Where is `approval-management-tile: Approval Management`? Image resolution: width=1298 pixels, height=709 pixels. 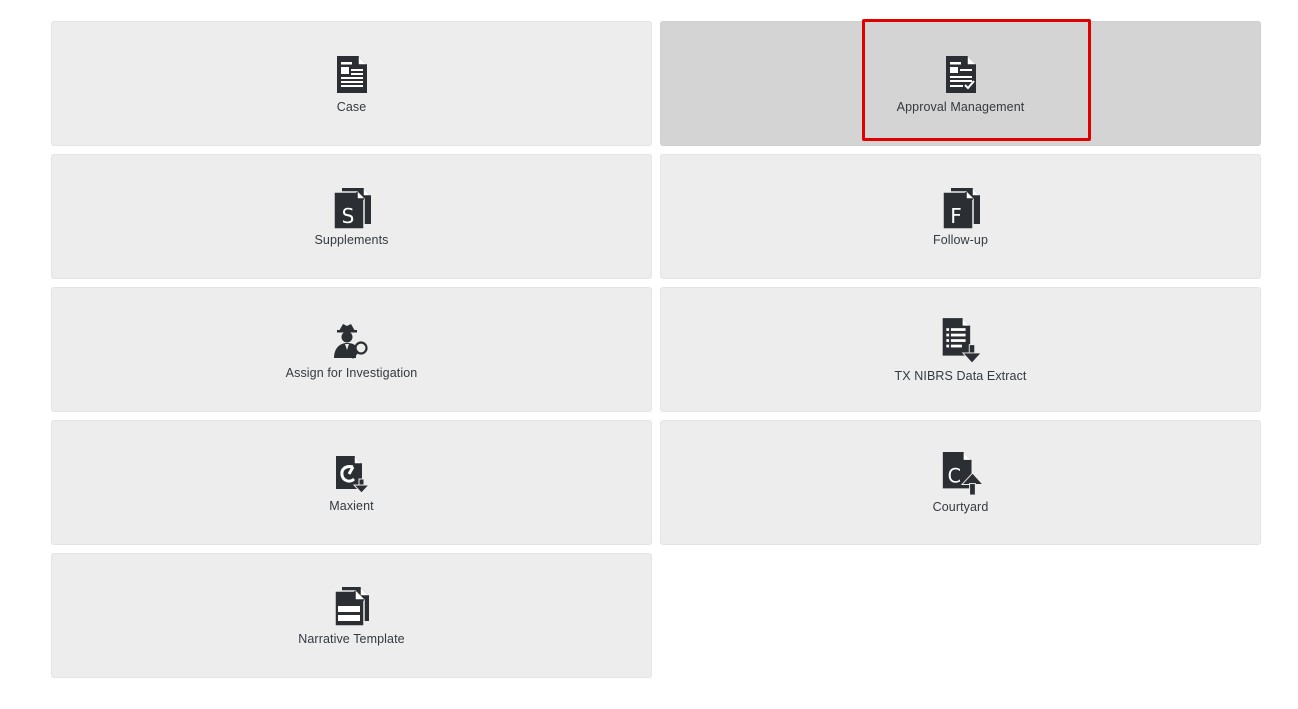 approval-management-tile: Approval Management is located at coordinates (960, 83).